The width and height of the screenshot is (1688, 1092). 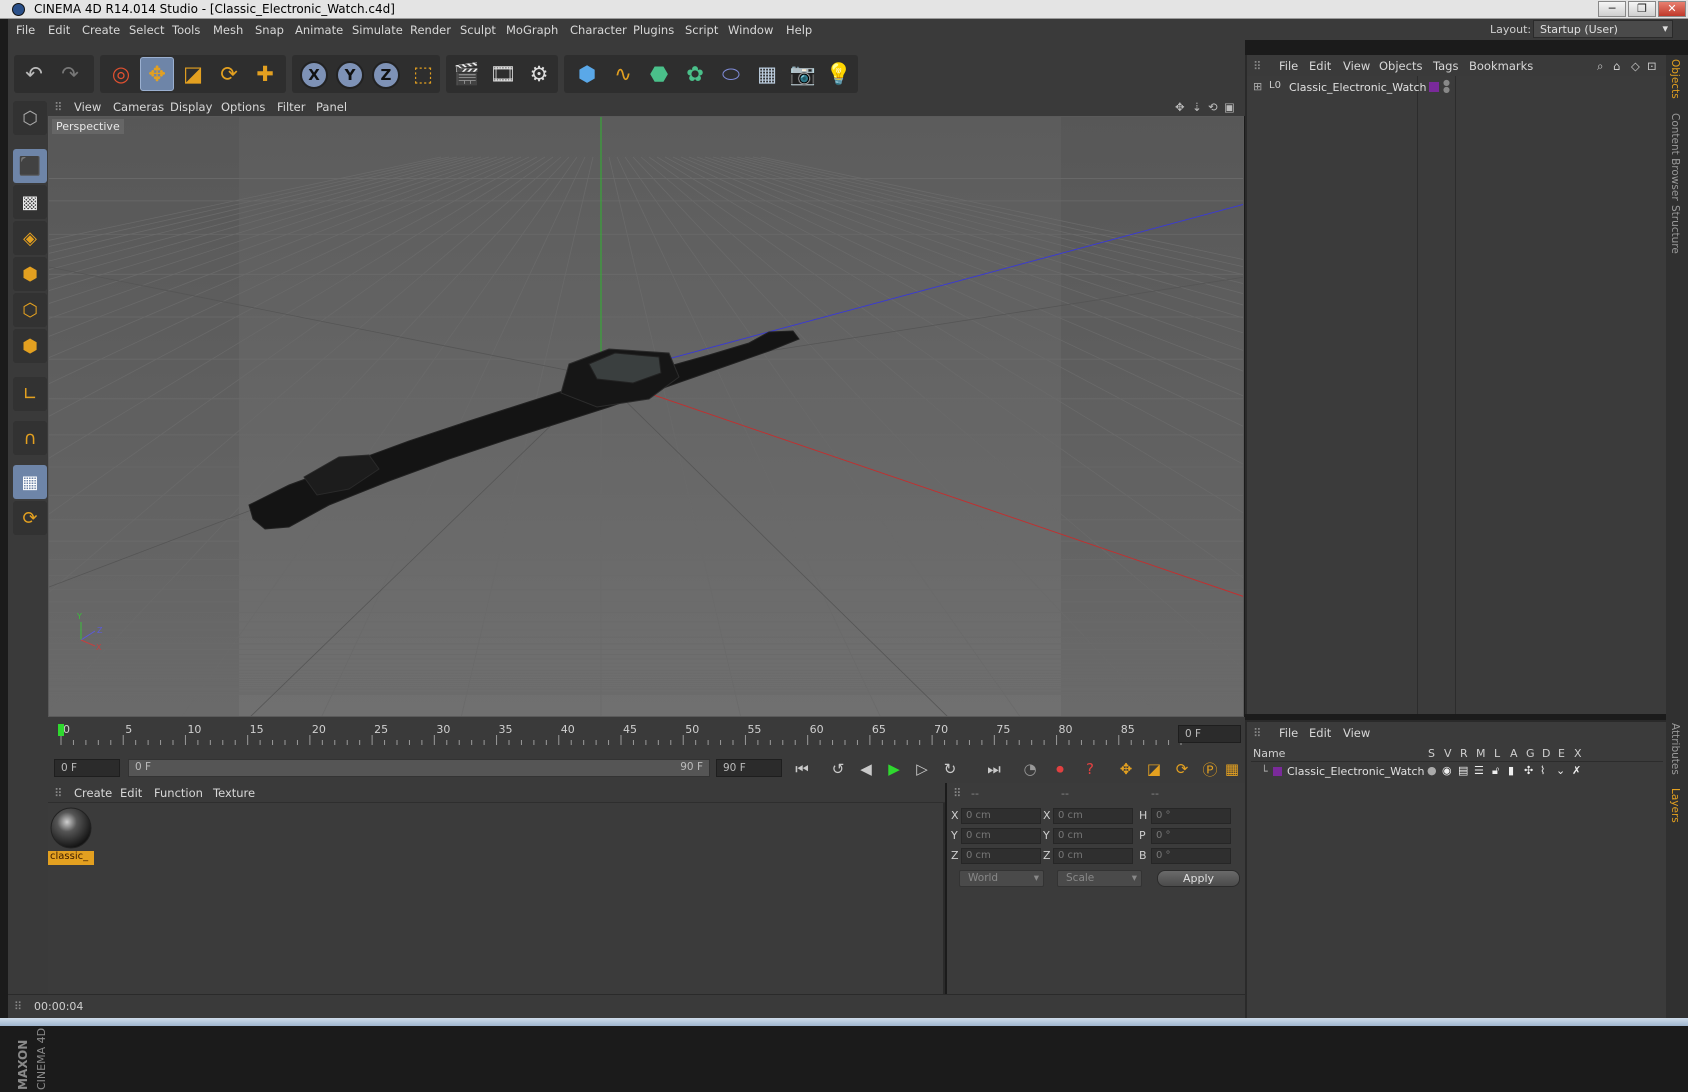 What do you see at coordinates (803, 74) in the screenshot?
I see `camera-icon: 📷` at bounding box center [803, 74].